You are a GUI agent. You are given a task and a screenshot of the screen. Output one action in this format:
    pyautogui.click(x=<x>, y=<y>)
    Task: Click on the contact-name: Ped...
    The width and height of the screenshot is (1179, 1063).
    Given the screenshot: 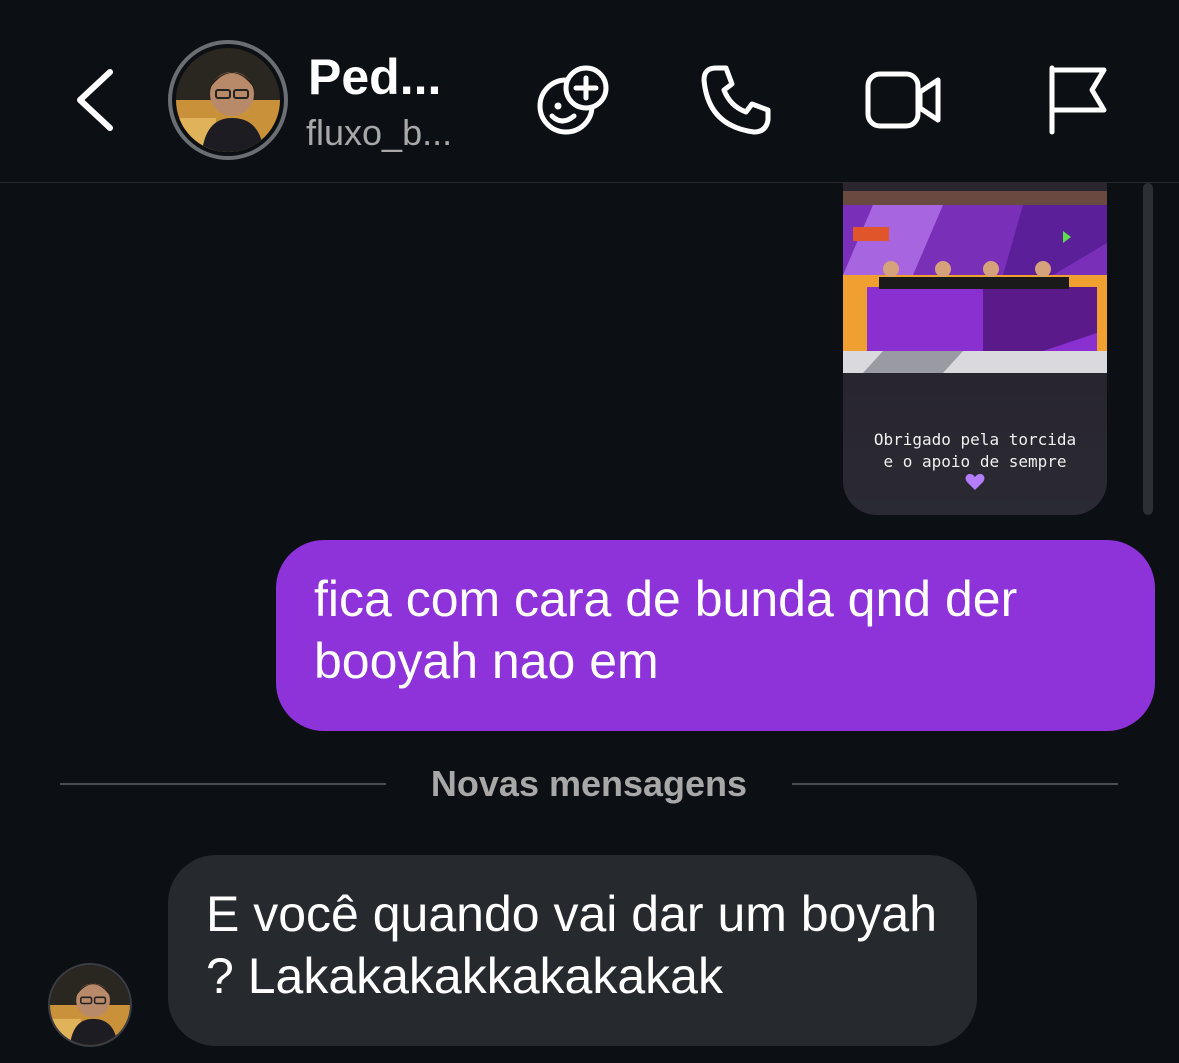 What is the action you would take?
    pyautogui.click(x=374, y=77)
    